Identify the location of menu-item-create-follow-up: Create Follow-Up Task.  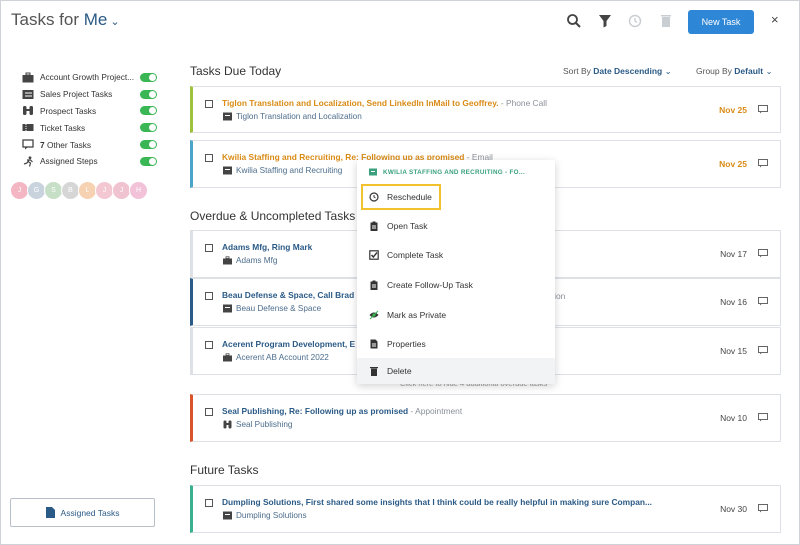
(456, 285).